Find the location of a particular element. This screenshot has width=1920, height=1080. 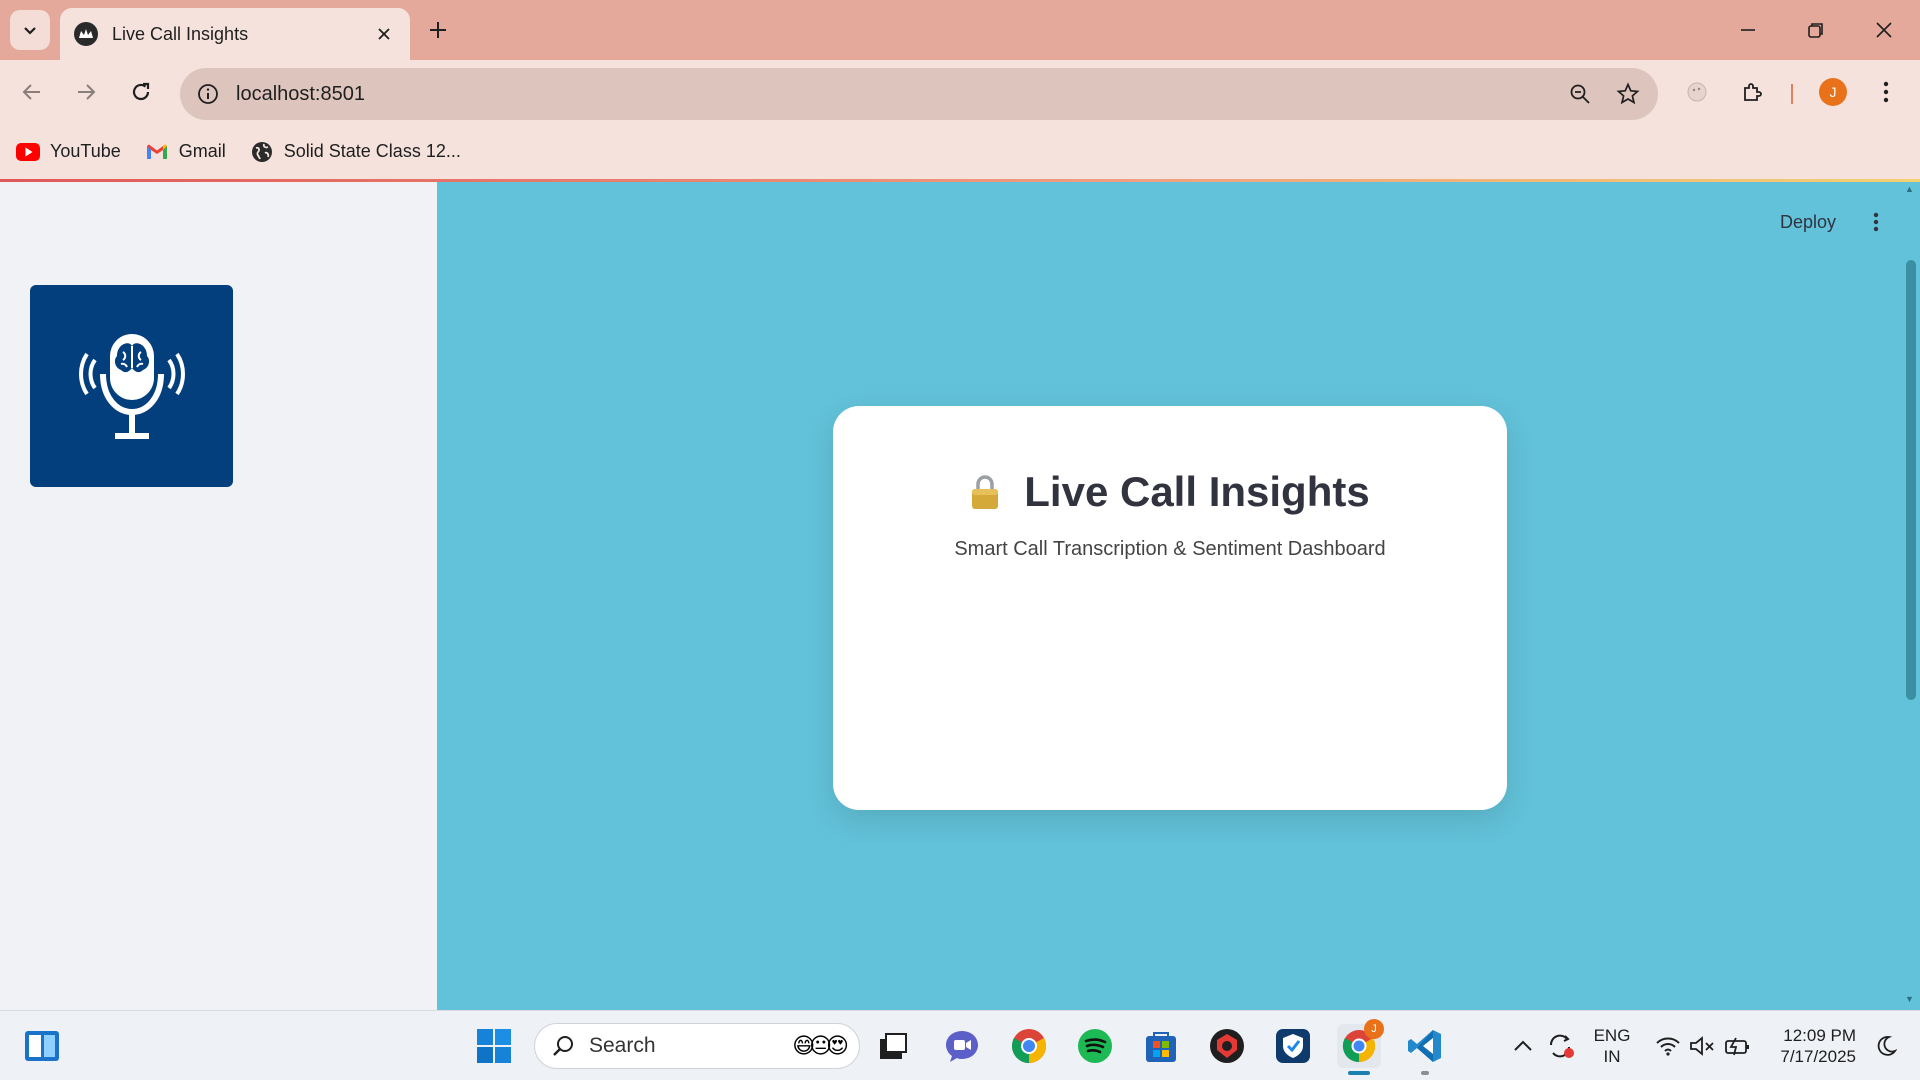

app-menu-button is located at coordinates (1876, 222).